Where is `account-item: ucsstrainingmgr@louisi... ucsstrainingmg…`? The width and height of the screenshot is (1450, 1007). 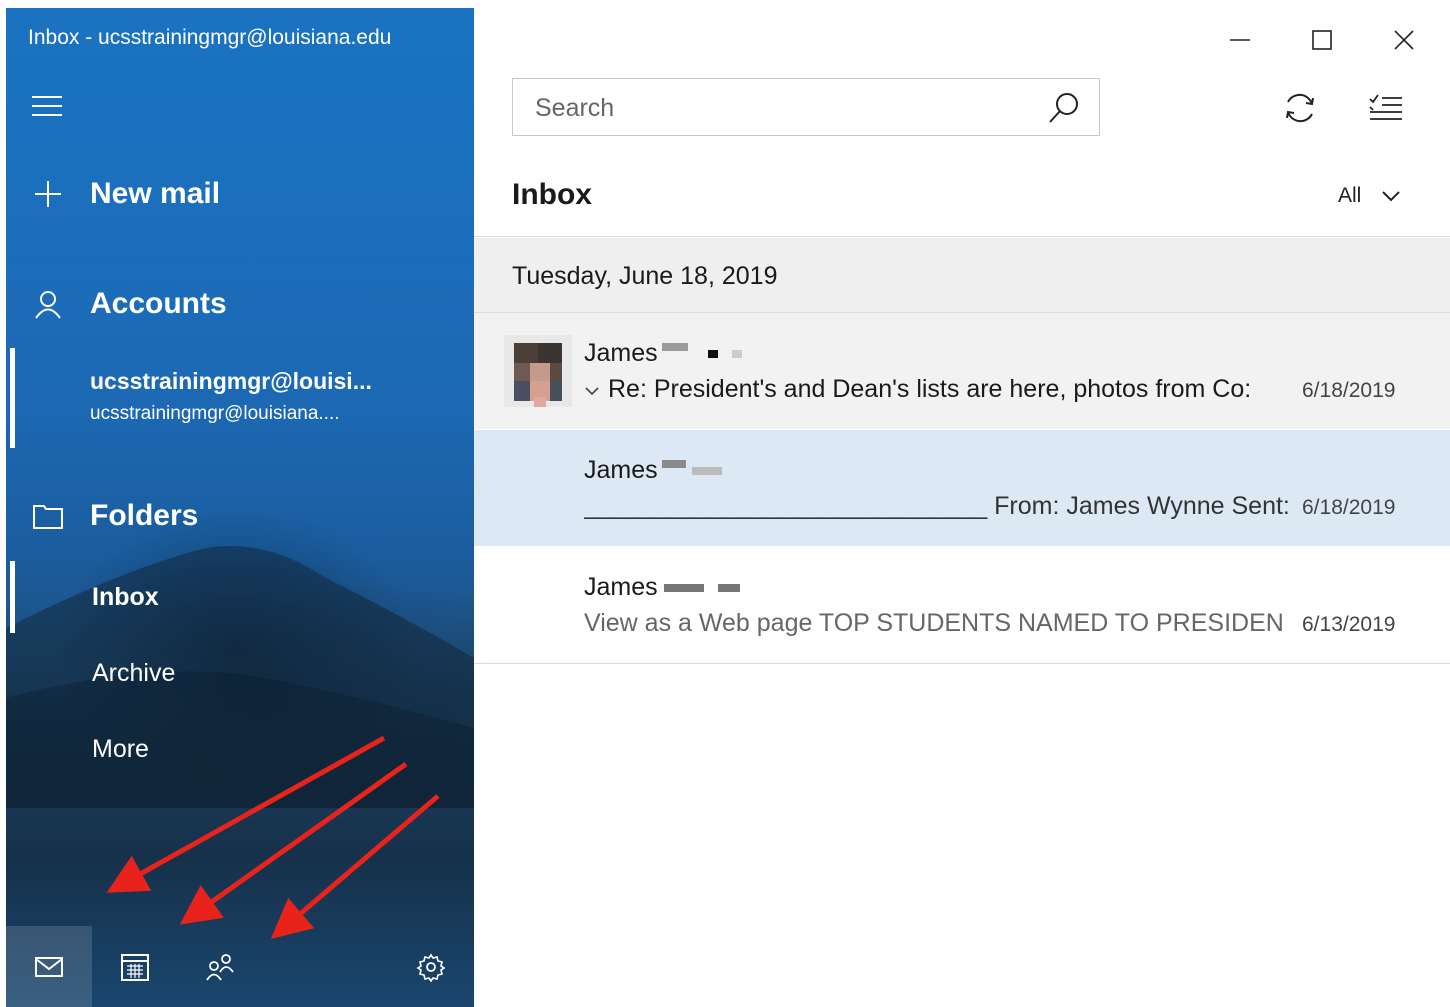 account-item: ucsstrainingmgr@louisi... ucsstrainingmg… is located at coordinates (231, 396).